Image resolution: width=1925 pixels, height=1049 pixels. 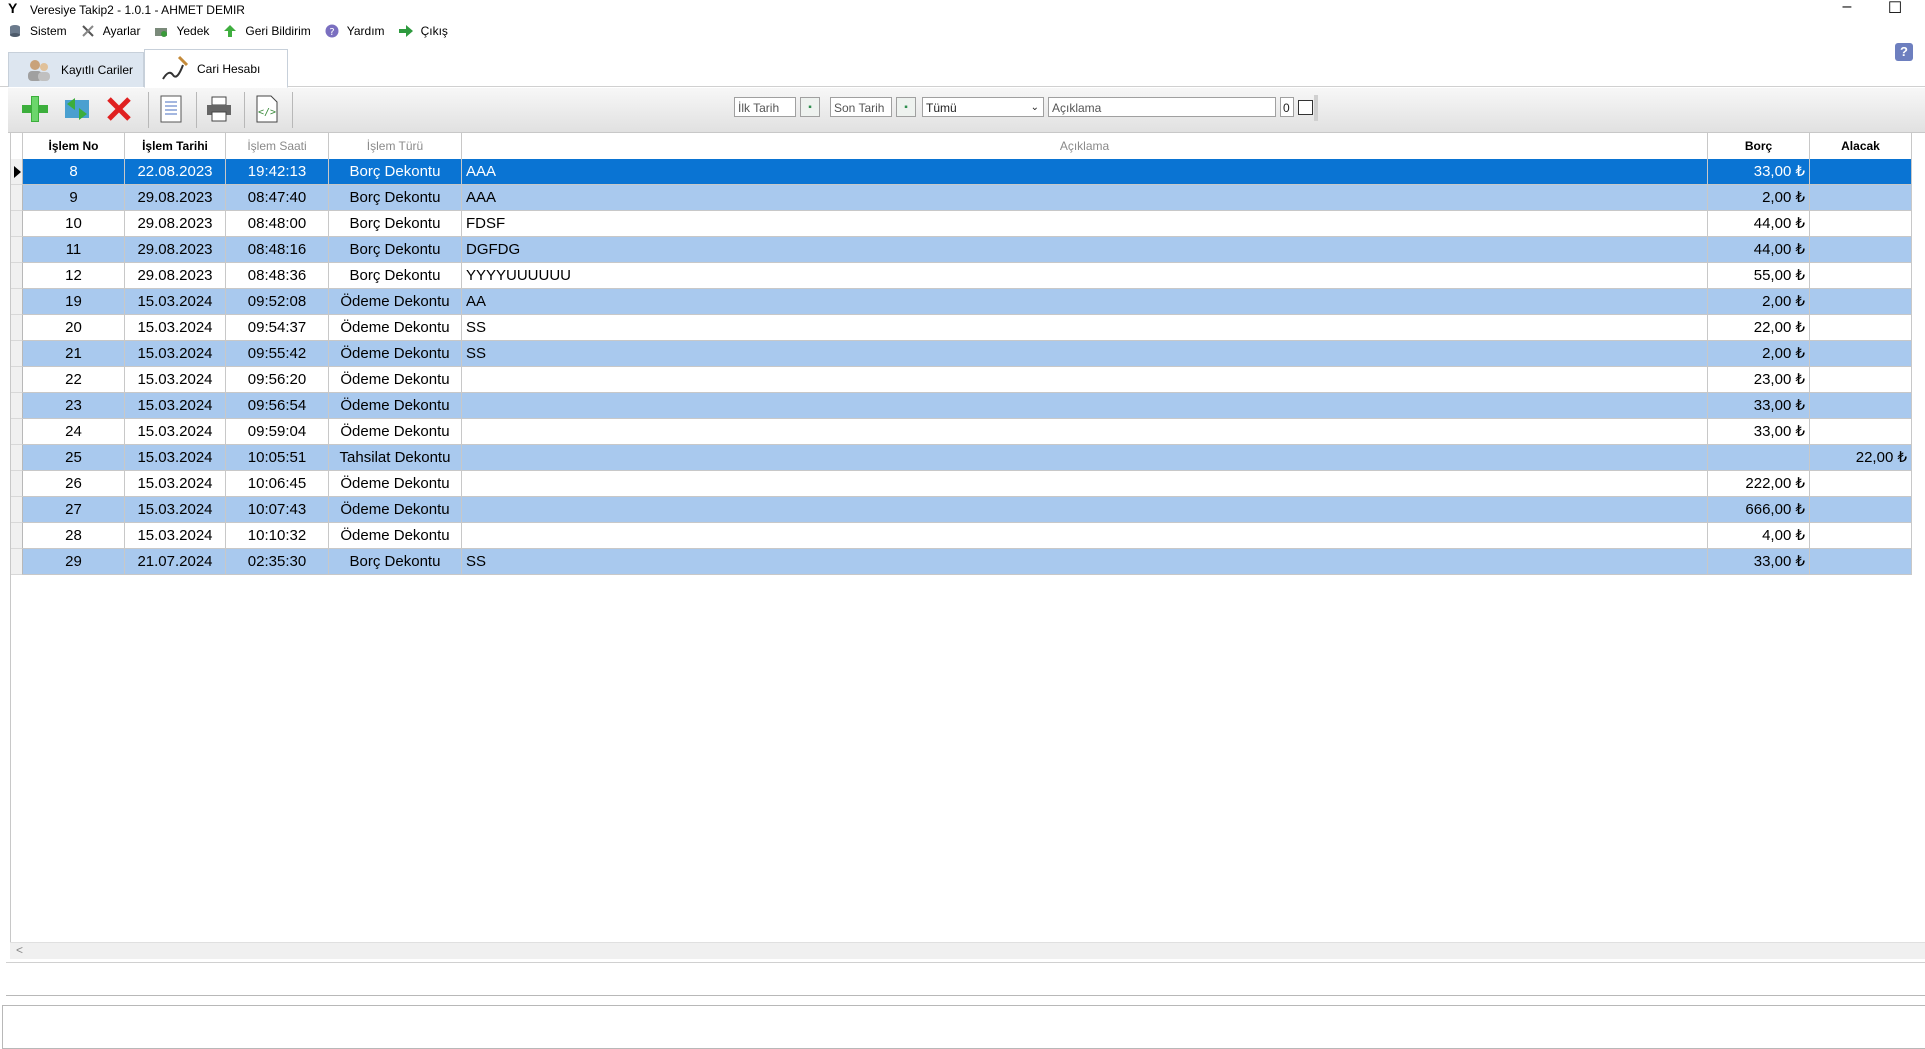 What do you see at coordinates (1085, 224) in the screenshot?
I see `table-cell: FDSF` at bounding box center [1085, 224].